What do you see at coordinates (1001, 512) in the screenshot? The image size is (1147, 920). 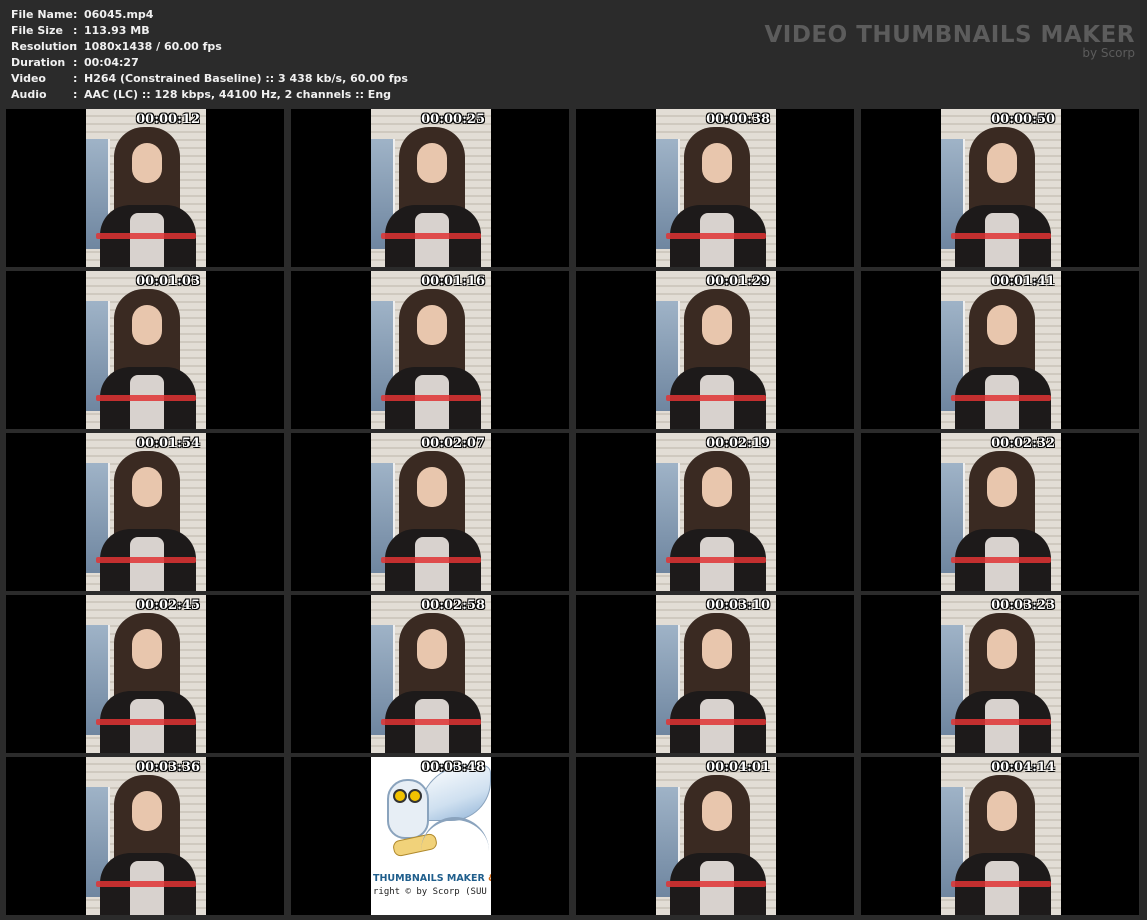 I see `thumbnail-frame: 00:02:32` at bounding box center [1001, 512].